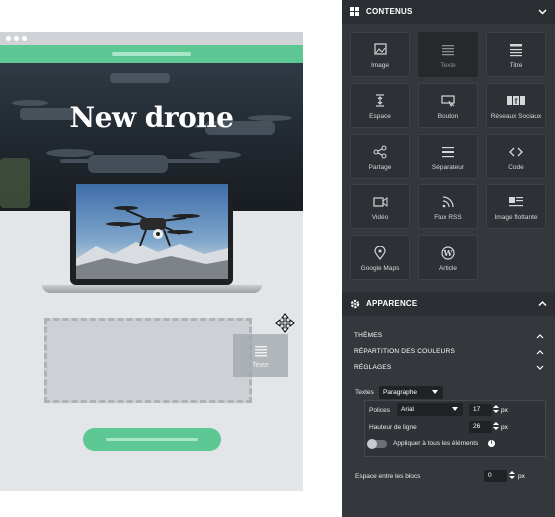 Image resolution: width=555 pixels, height=517 pixels. I want to click on tile-reseaux-sociaux: f Réseaux Sociaux, so click(516, 105).